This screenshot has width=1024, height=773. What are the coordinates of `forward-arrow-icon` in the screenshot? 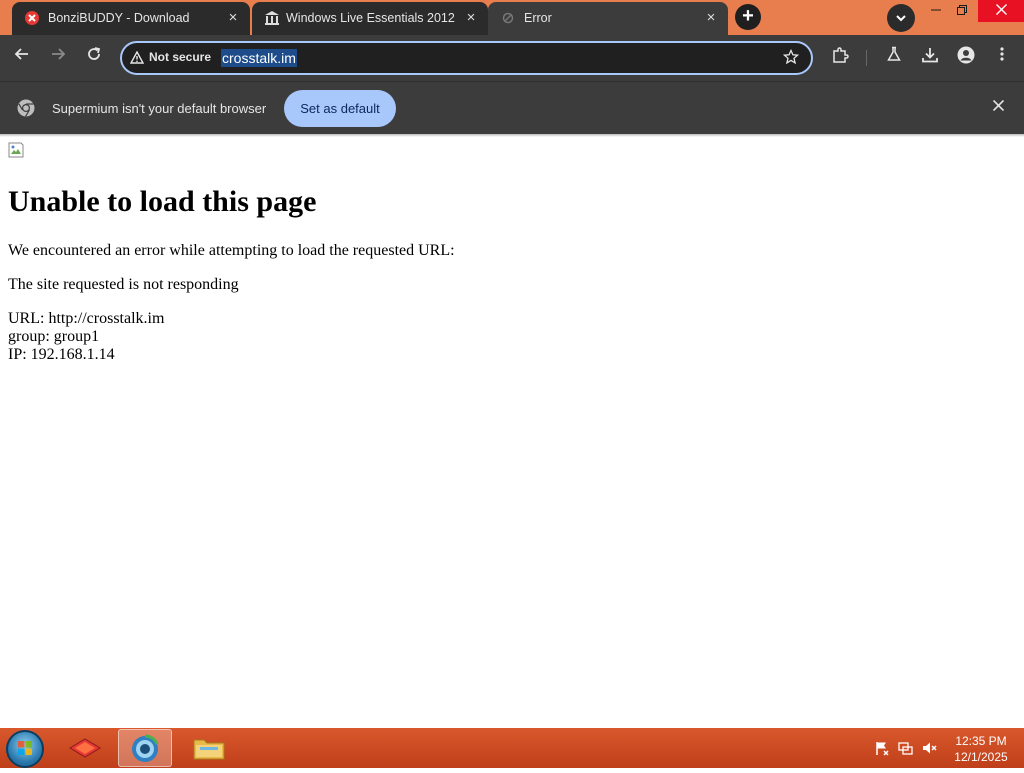 It's located at (59, 54).